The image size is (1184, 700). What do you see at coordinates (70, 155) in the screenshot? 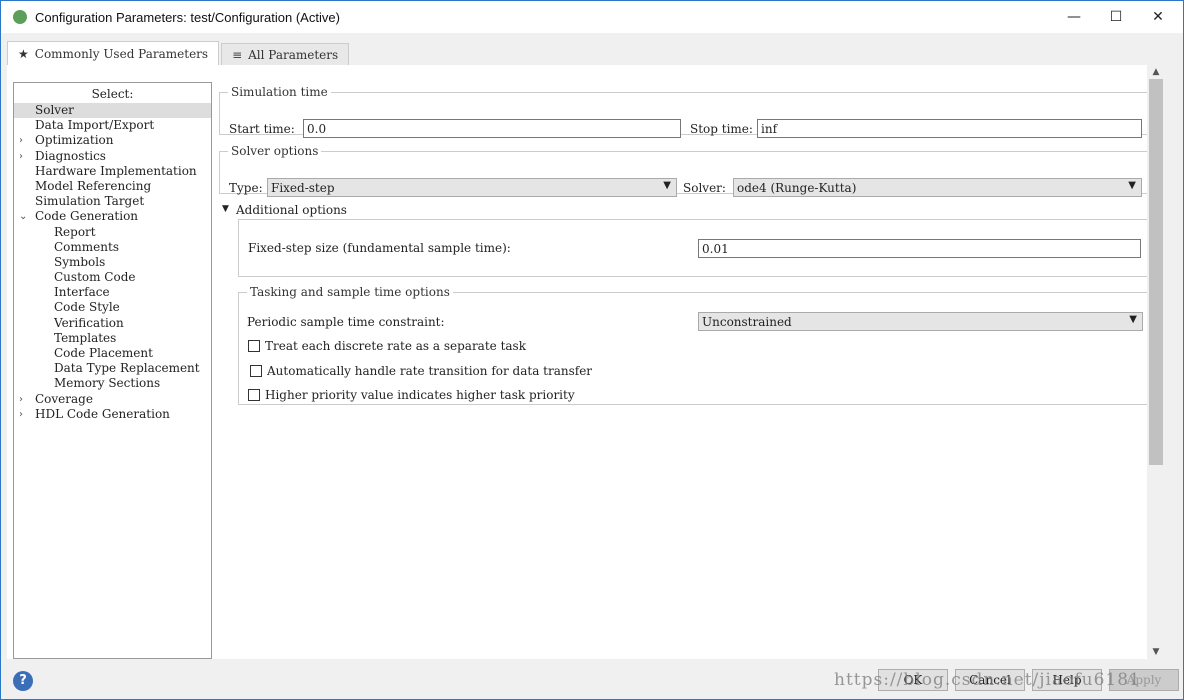
I see `sidebar-item-label: Diagnostics` at bounding box center [70, 155].